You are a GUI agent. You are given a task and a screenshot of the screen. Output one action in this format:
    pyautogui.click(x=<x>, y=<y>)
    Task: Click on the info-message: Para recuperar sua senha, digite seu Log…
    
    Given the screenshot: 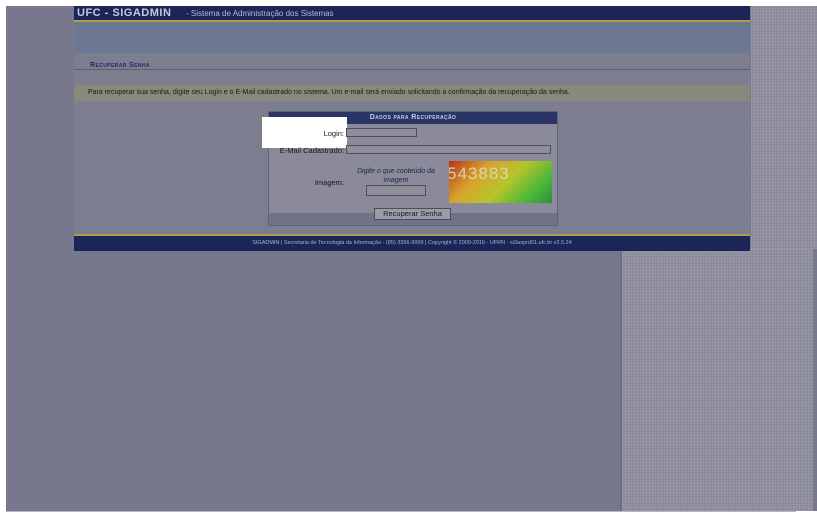 What is the action you would take?
    pyautogui.click(x=329, y=92)
    